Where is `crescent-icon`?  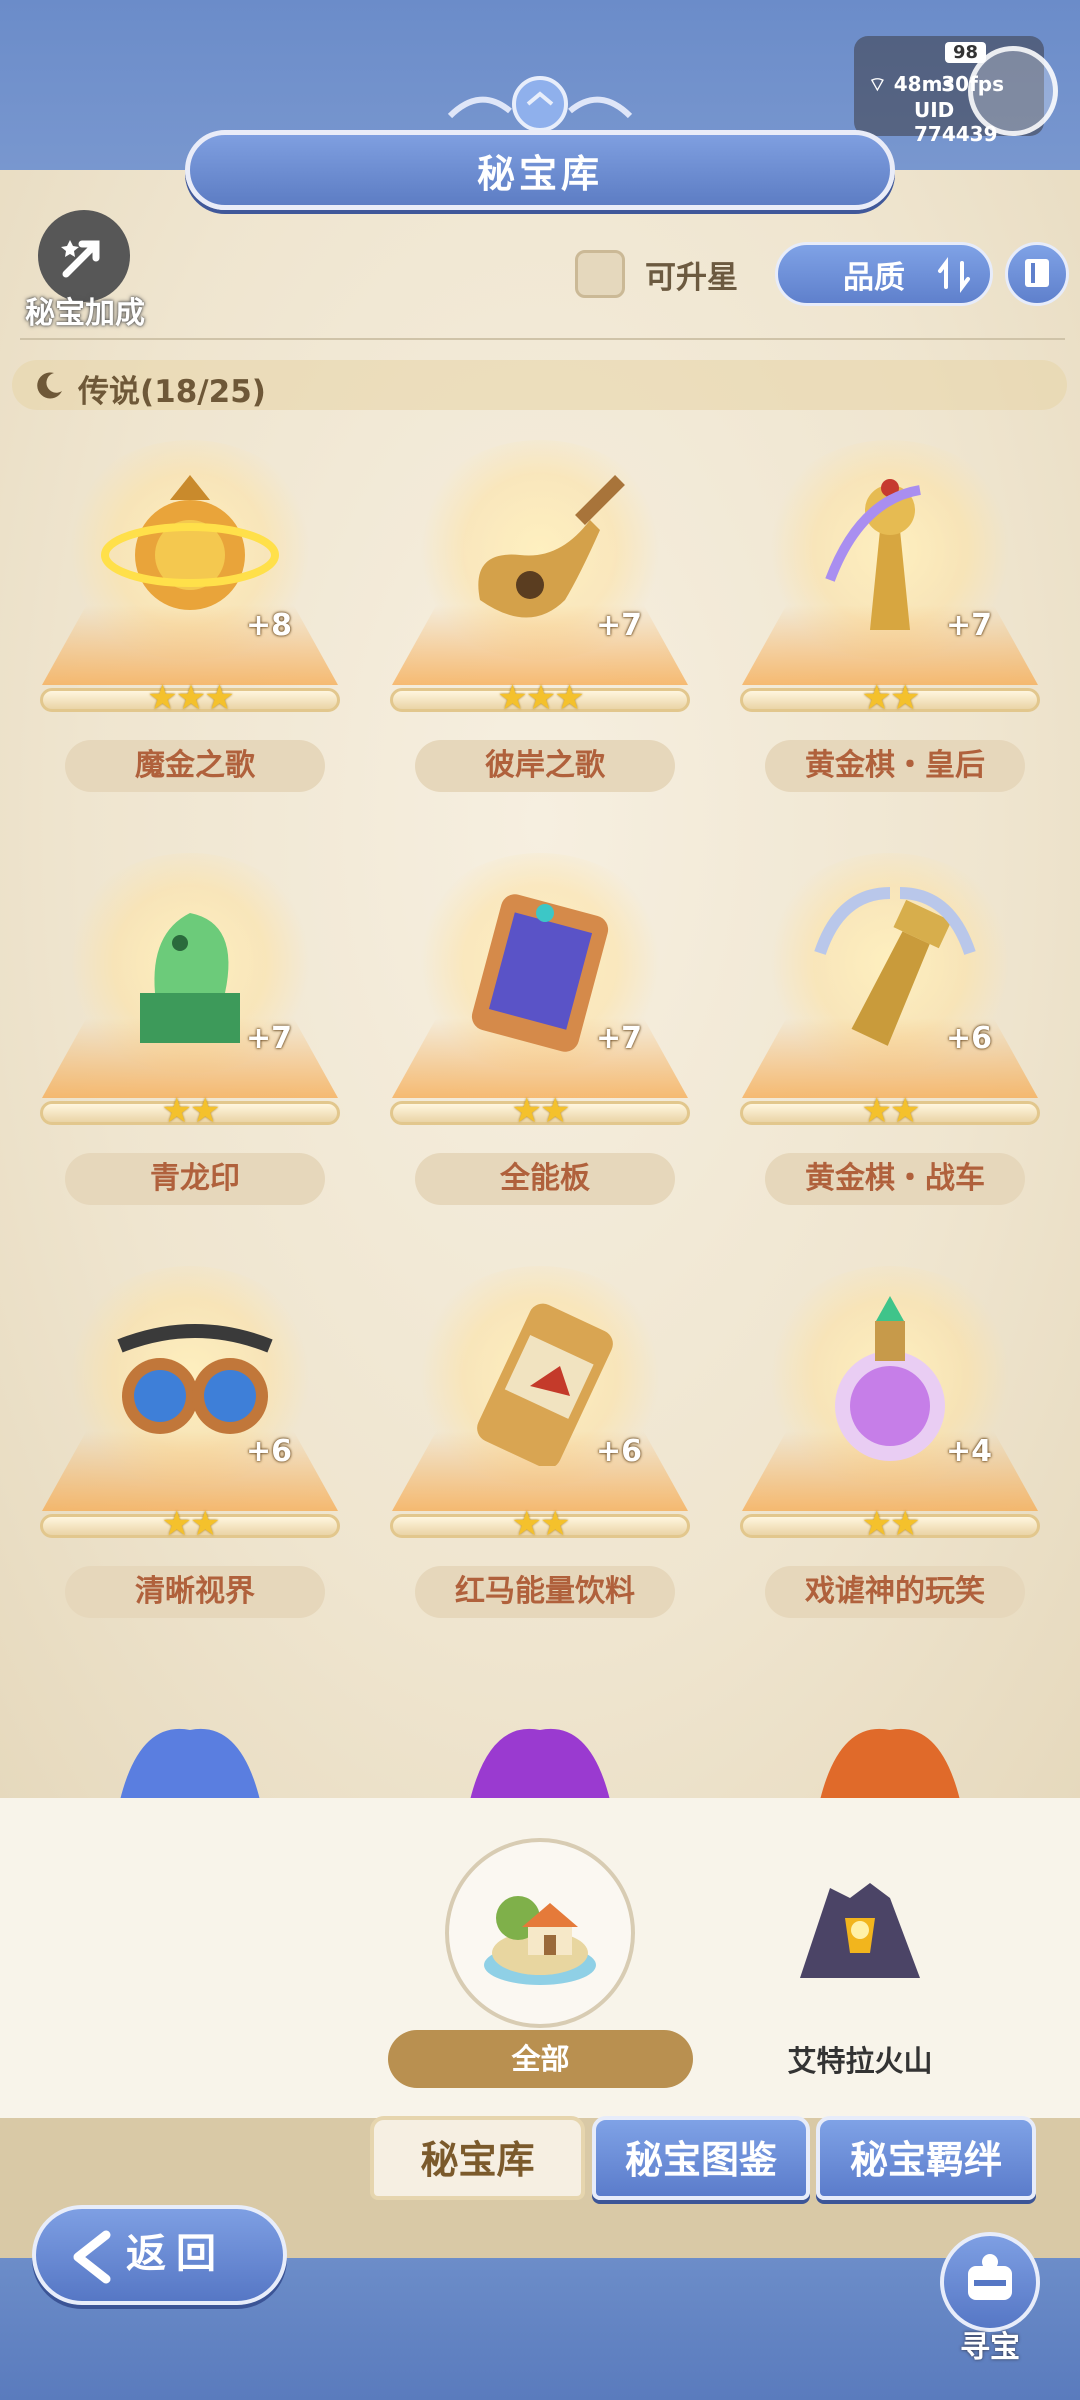 crescent-icon is located at coordinates (49, 385).